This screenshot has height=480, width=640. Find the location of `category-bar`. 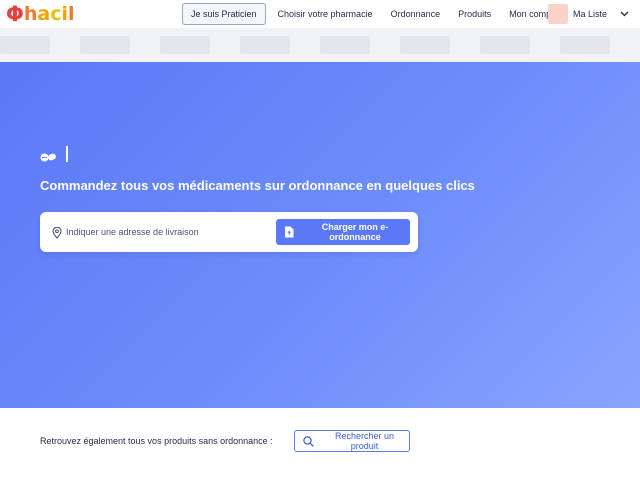

category-bar is located at coordinates (320, 45).